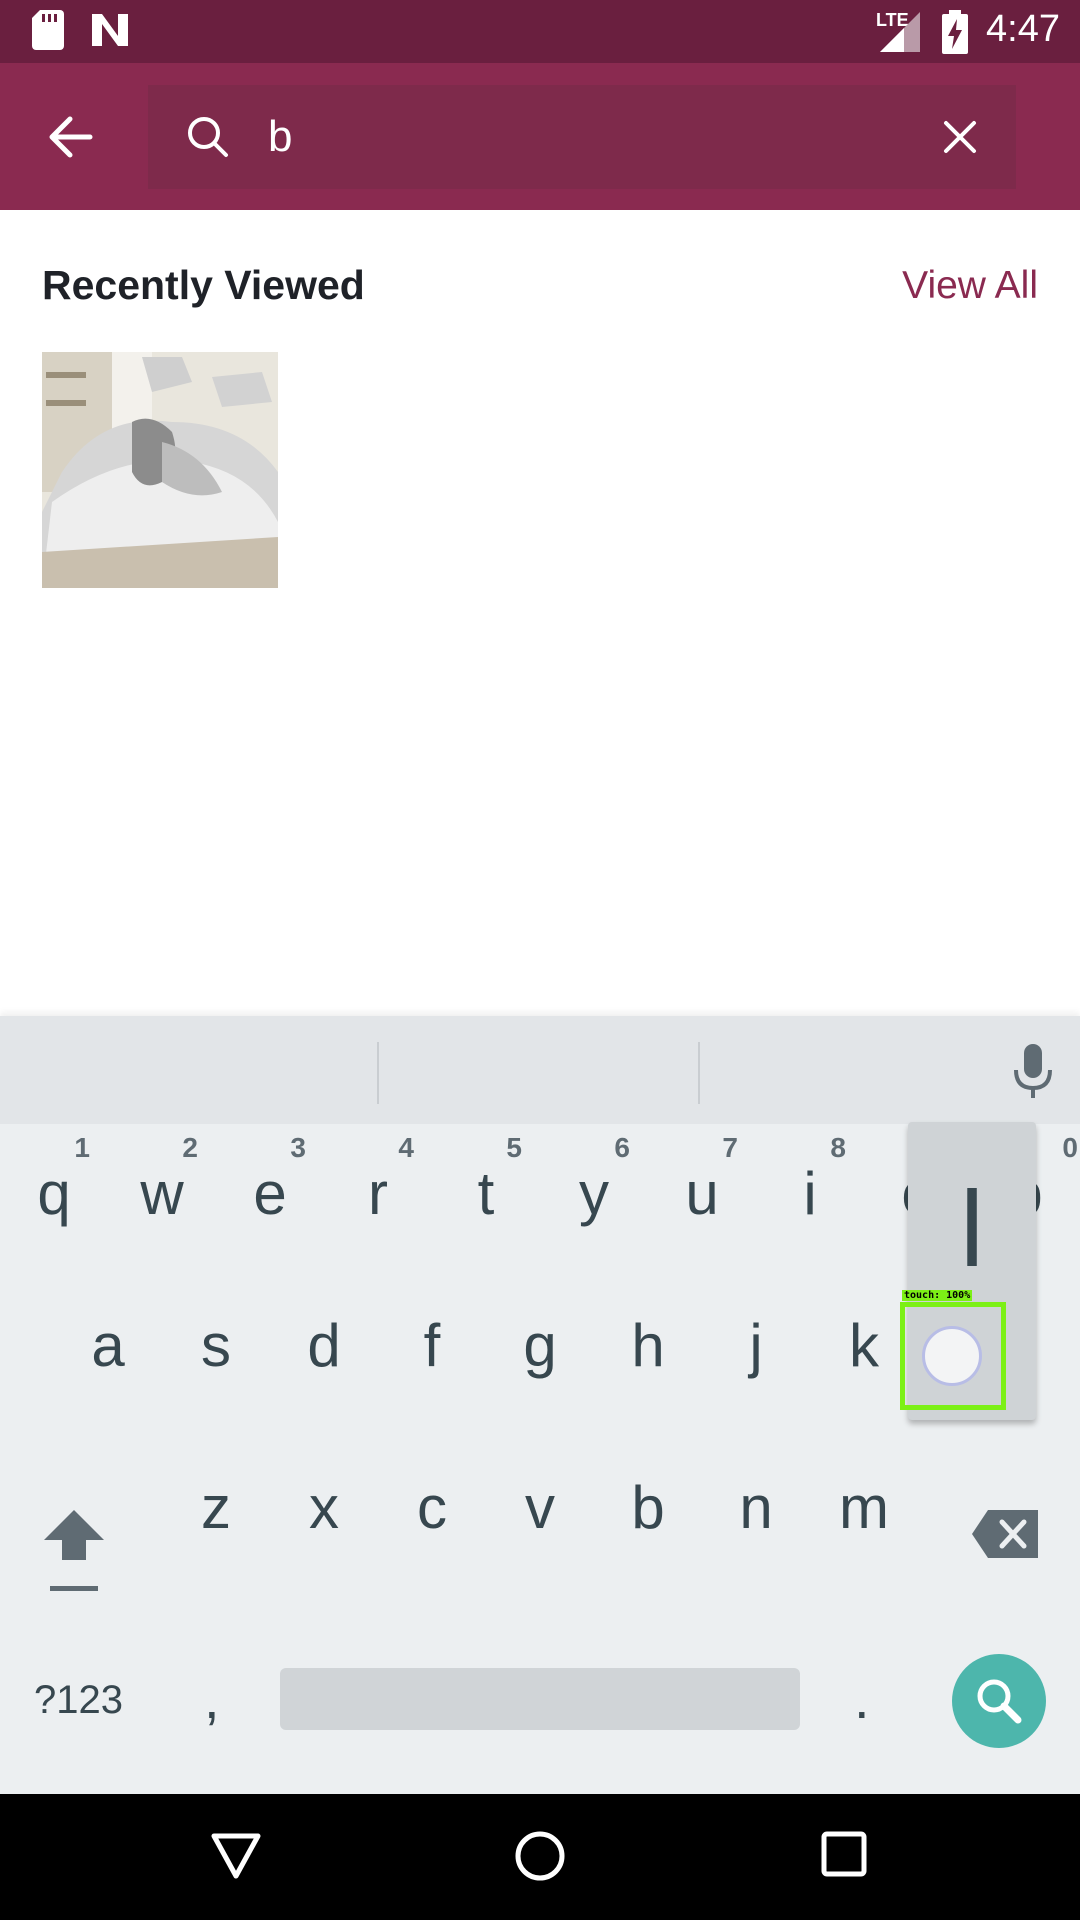 The image size is (1080, 1920). I want to click on home-circle-icon, so click(540, 1856).